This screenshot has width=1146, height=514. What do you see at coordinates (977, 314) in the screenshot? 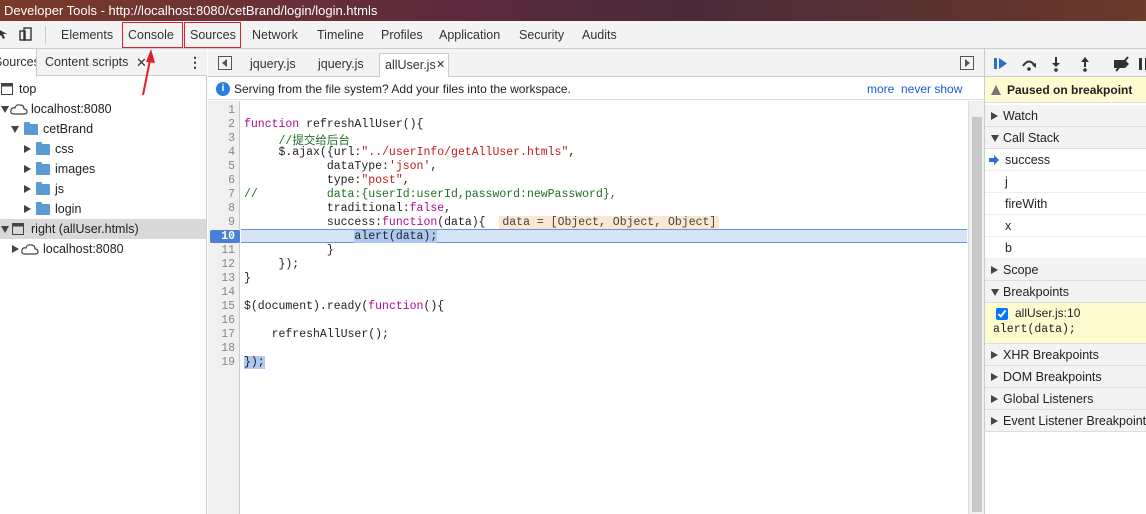
I see `scrollbar-thumb` at bounding box center [977, 314].